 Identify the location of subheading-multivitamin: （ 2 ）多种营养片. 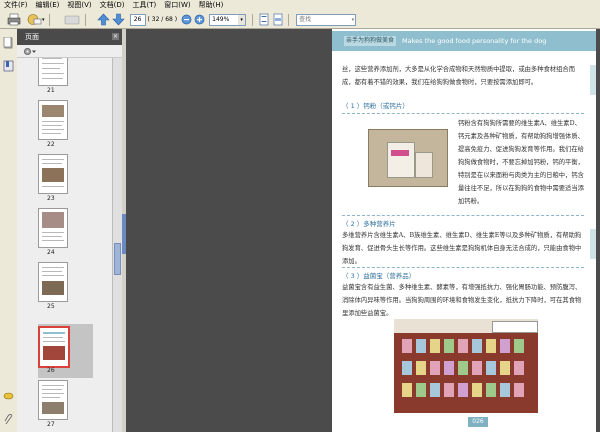
(369, 224).